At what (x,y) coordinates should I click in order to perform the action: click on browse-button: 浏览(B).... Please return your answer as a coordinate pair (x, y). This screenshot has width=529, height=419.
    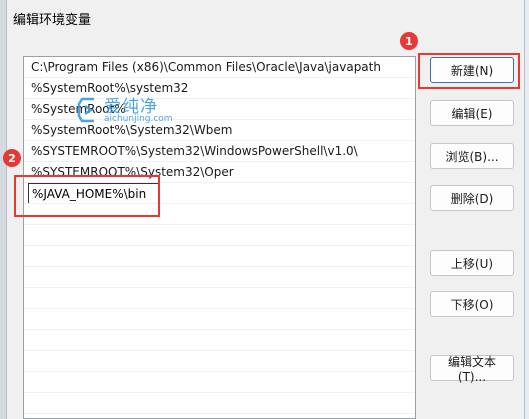
    Looking at the image, I should click on (472, 156).